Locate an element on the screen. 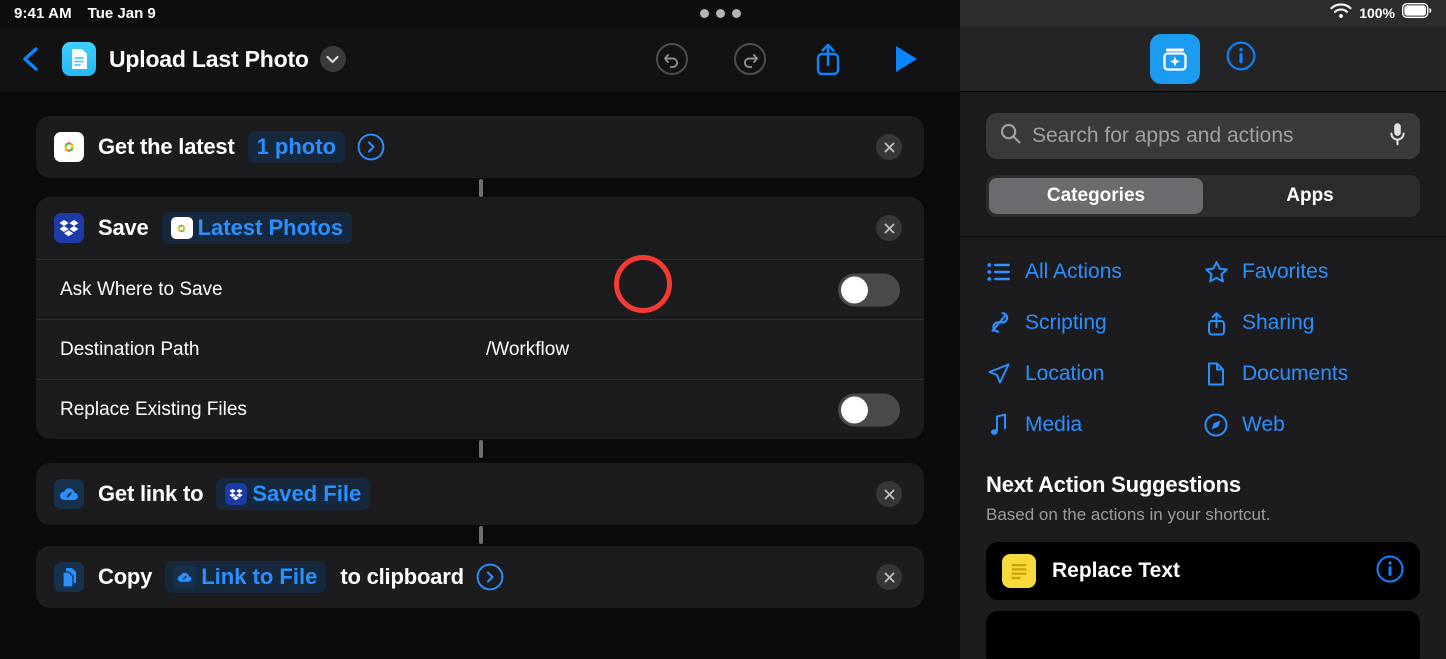 The image size is (1446, 659). library-segmented-control: Categories Apps is located at coordinates (1203, 196).